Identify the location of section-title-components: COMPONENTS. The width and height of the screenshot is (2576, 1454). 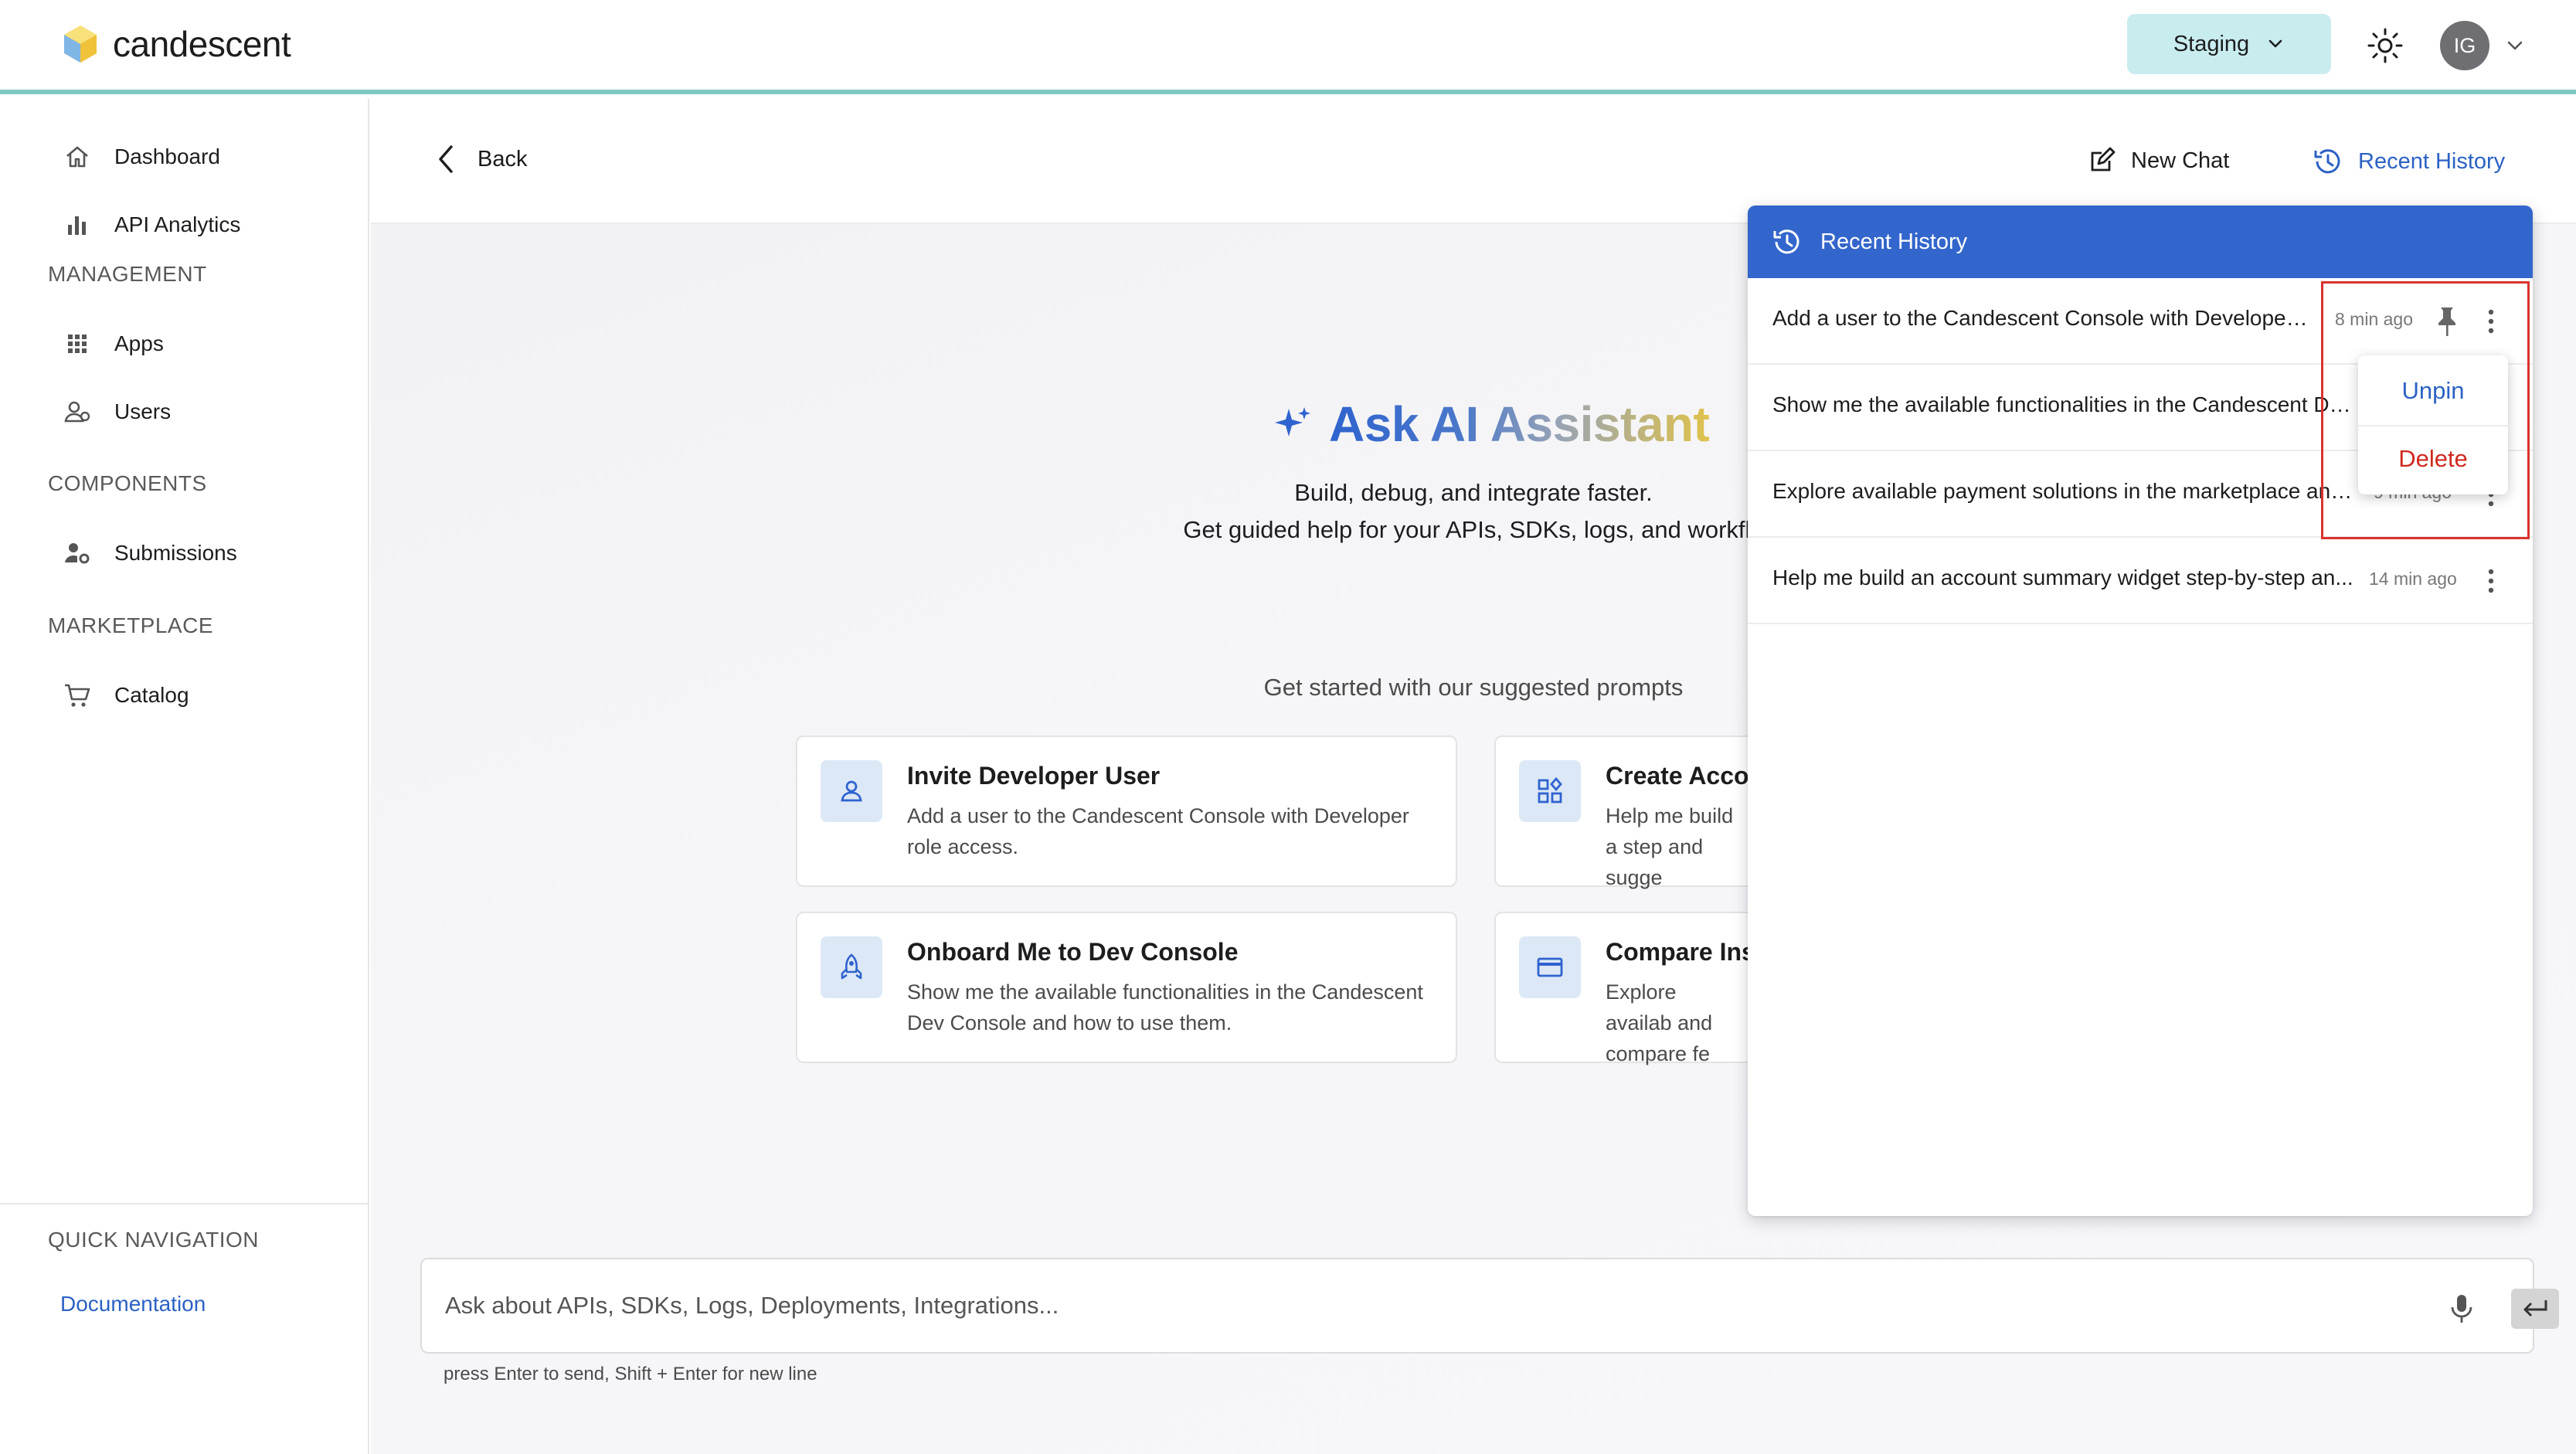
(127, 483).